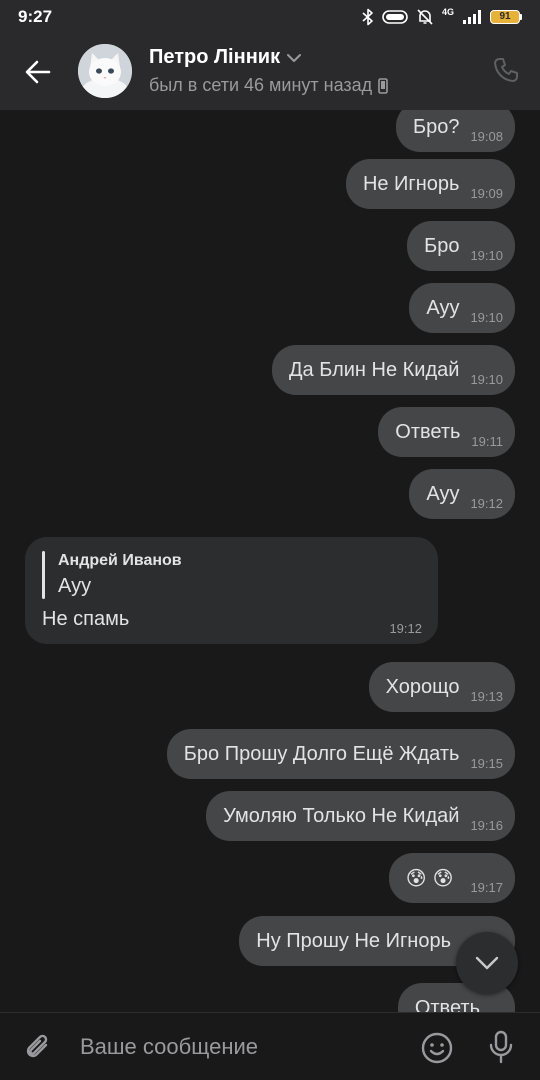  I want to click on arrow-left-icon, so click(38, 72).